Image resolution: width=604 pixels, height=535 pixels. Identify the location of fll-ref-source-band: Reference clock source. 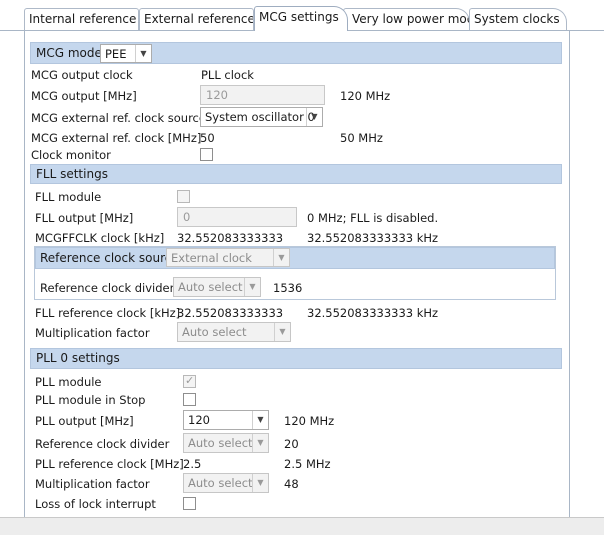
(295, 258).